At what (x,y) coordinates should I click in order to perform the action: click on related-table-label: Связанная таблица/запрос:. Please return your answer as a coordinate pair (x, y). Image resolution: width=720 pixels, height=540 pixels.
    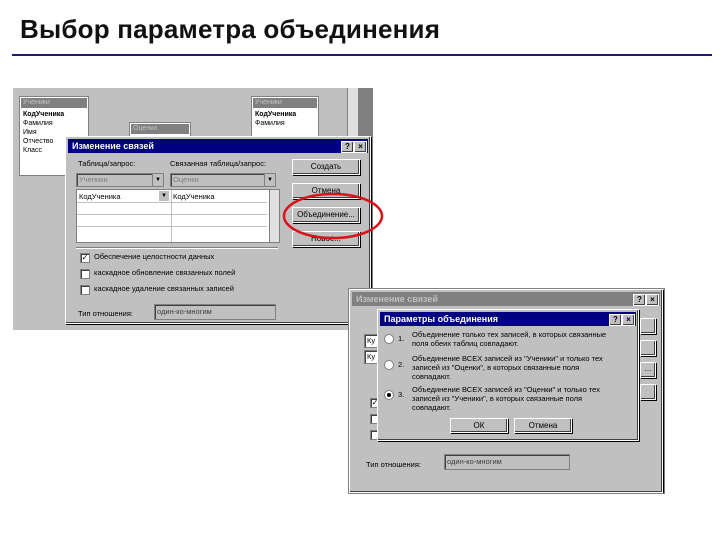
    Looking at the image, I should click on (218, 163).